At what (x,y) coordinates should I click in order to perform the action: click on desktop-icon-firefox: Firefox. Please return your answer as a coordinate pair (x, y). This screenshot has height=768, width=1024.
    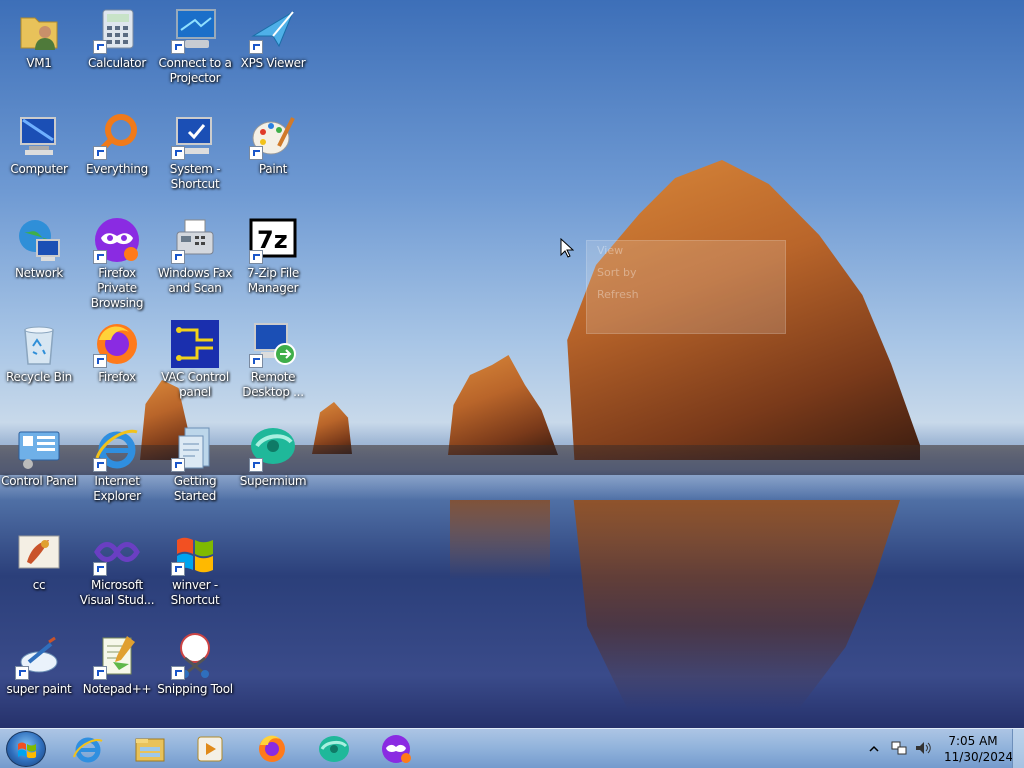
    Looking at the image, I should click on (117, 352).